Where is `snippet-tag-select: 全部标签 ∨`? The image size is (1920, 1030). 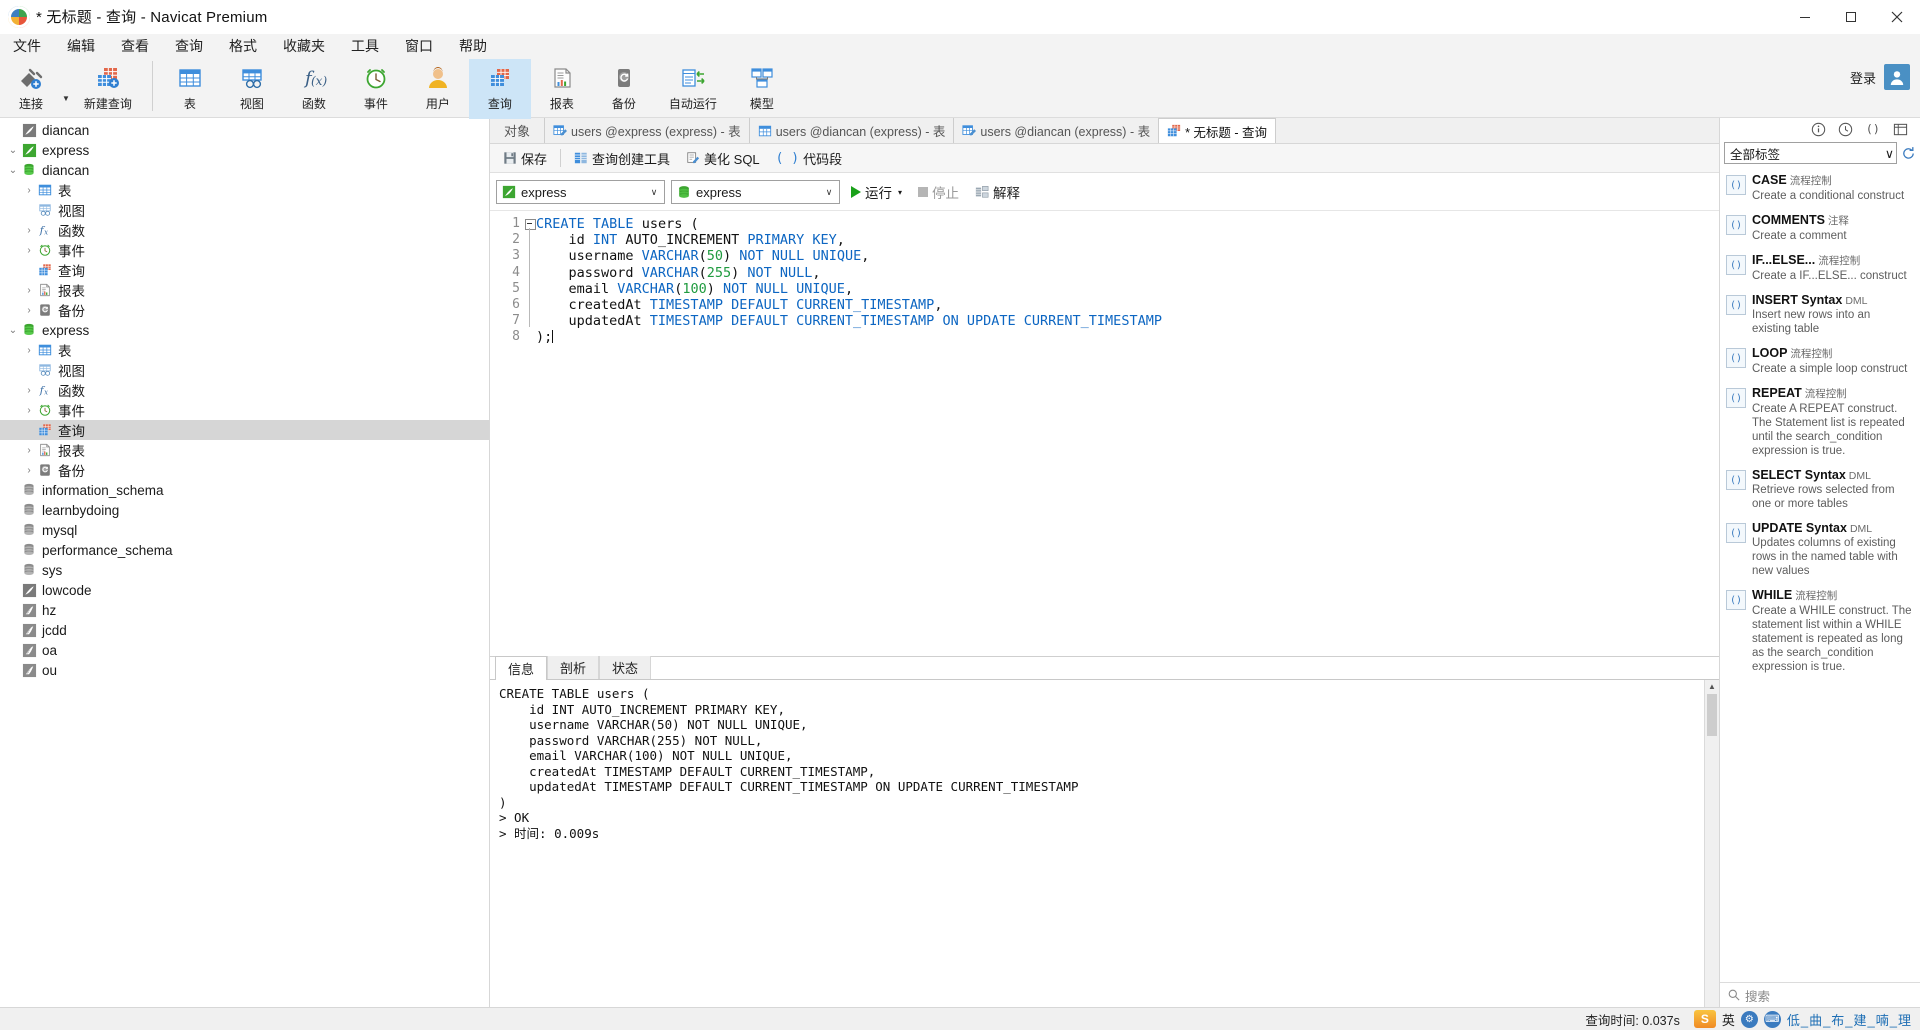
snippet-tag-select: 全部标签 ∨ is located at coordinates (1810, 153).